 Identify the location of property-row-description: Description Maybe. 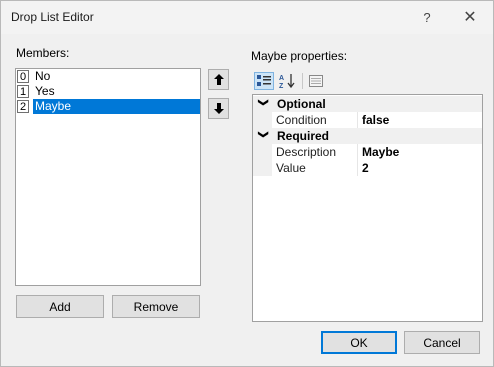
(367, 152).